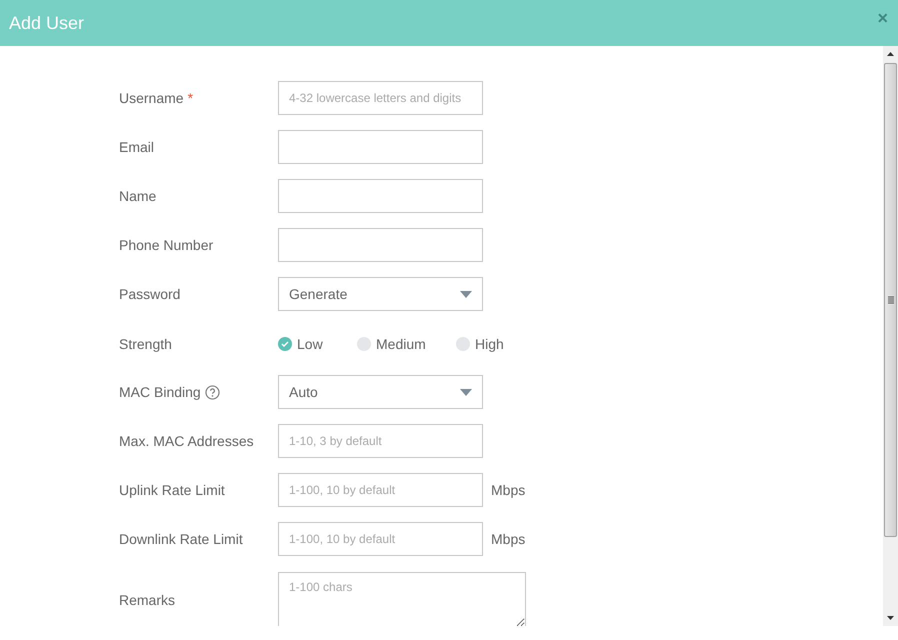 The width and height of the screenshot is (898, 640). Describe the element at coordinates (145, 344) in the screenshot. I see `field-label: Strength` at that location.